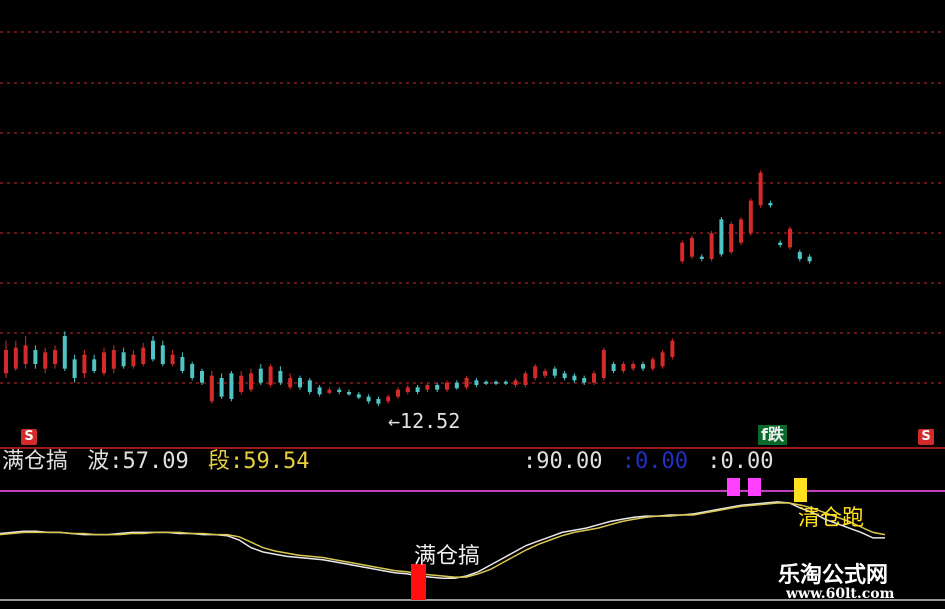 The height and width of the screenshot is (609, 945). Describe the element at coordinates (276, 461) in the screenshot. I see `segment-value: 59.54` at that location.